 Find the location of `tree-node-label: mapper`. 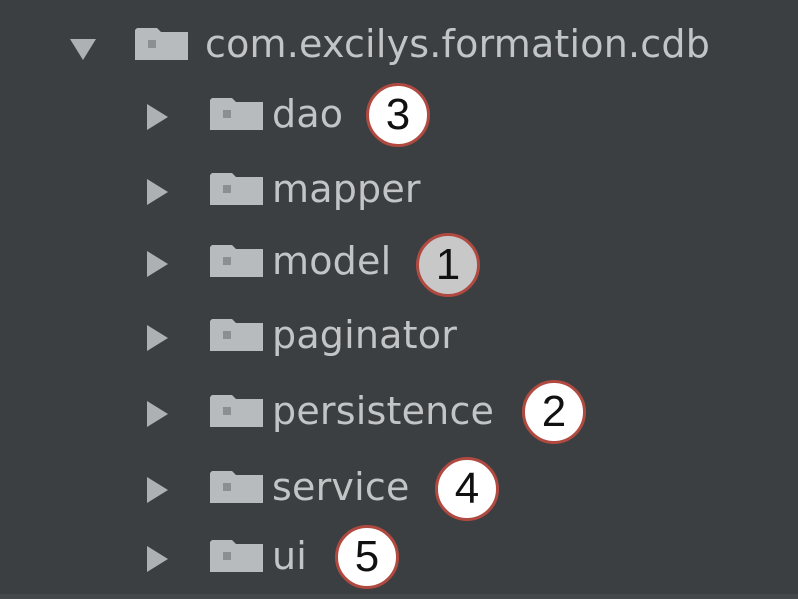

tree-node-label: mapper is located at coordinates (346, 189).